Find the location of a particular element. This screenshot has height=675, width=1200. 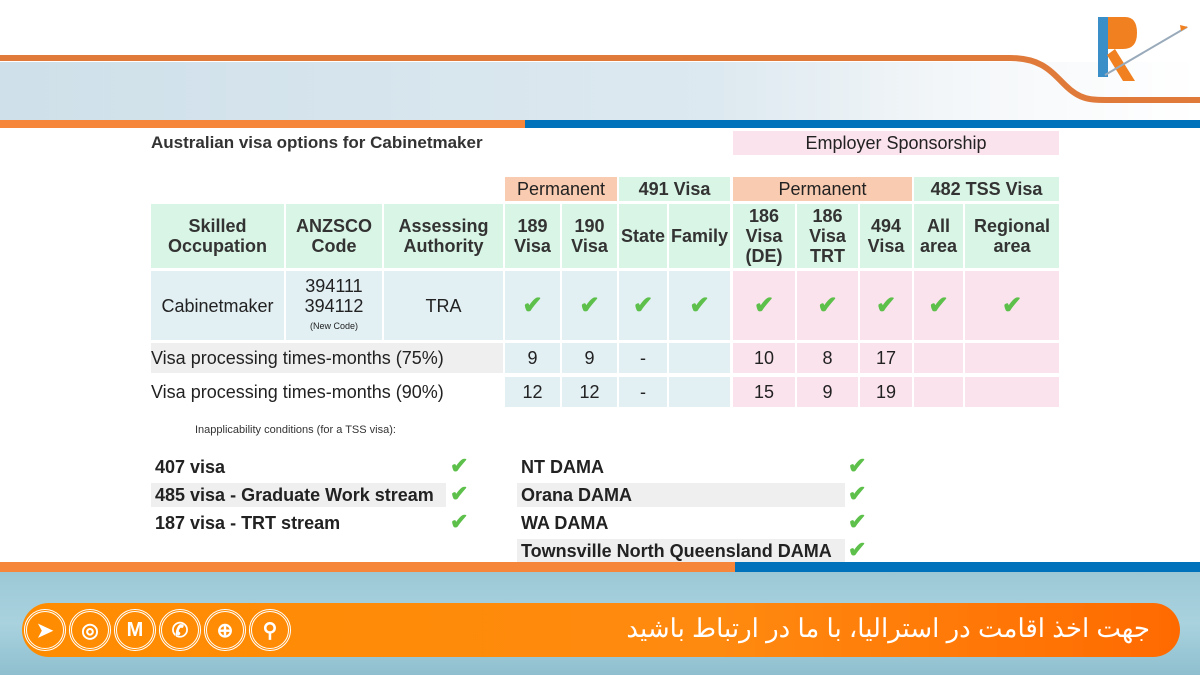

column-header: Family is located at coordinates (699, 236).